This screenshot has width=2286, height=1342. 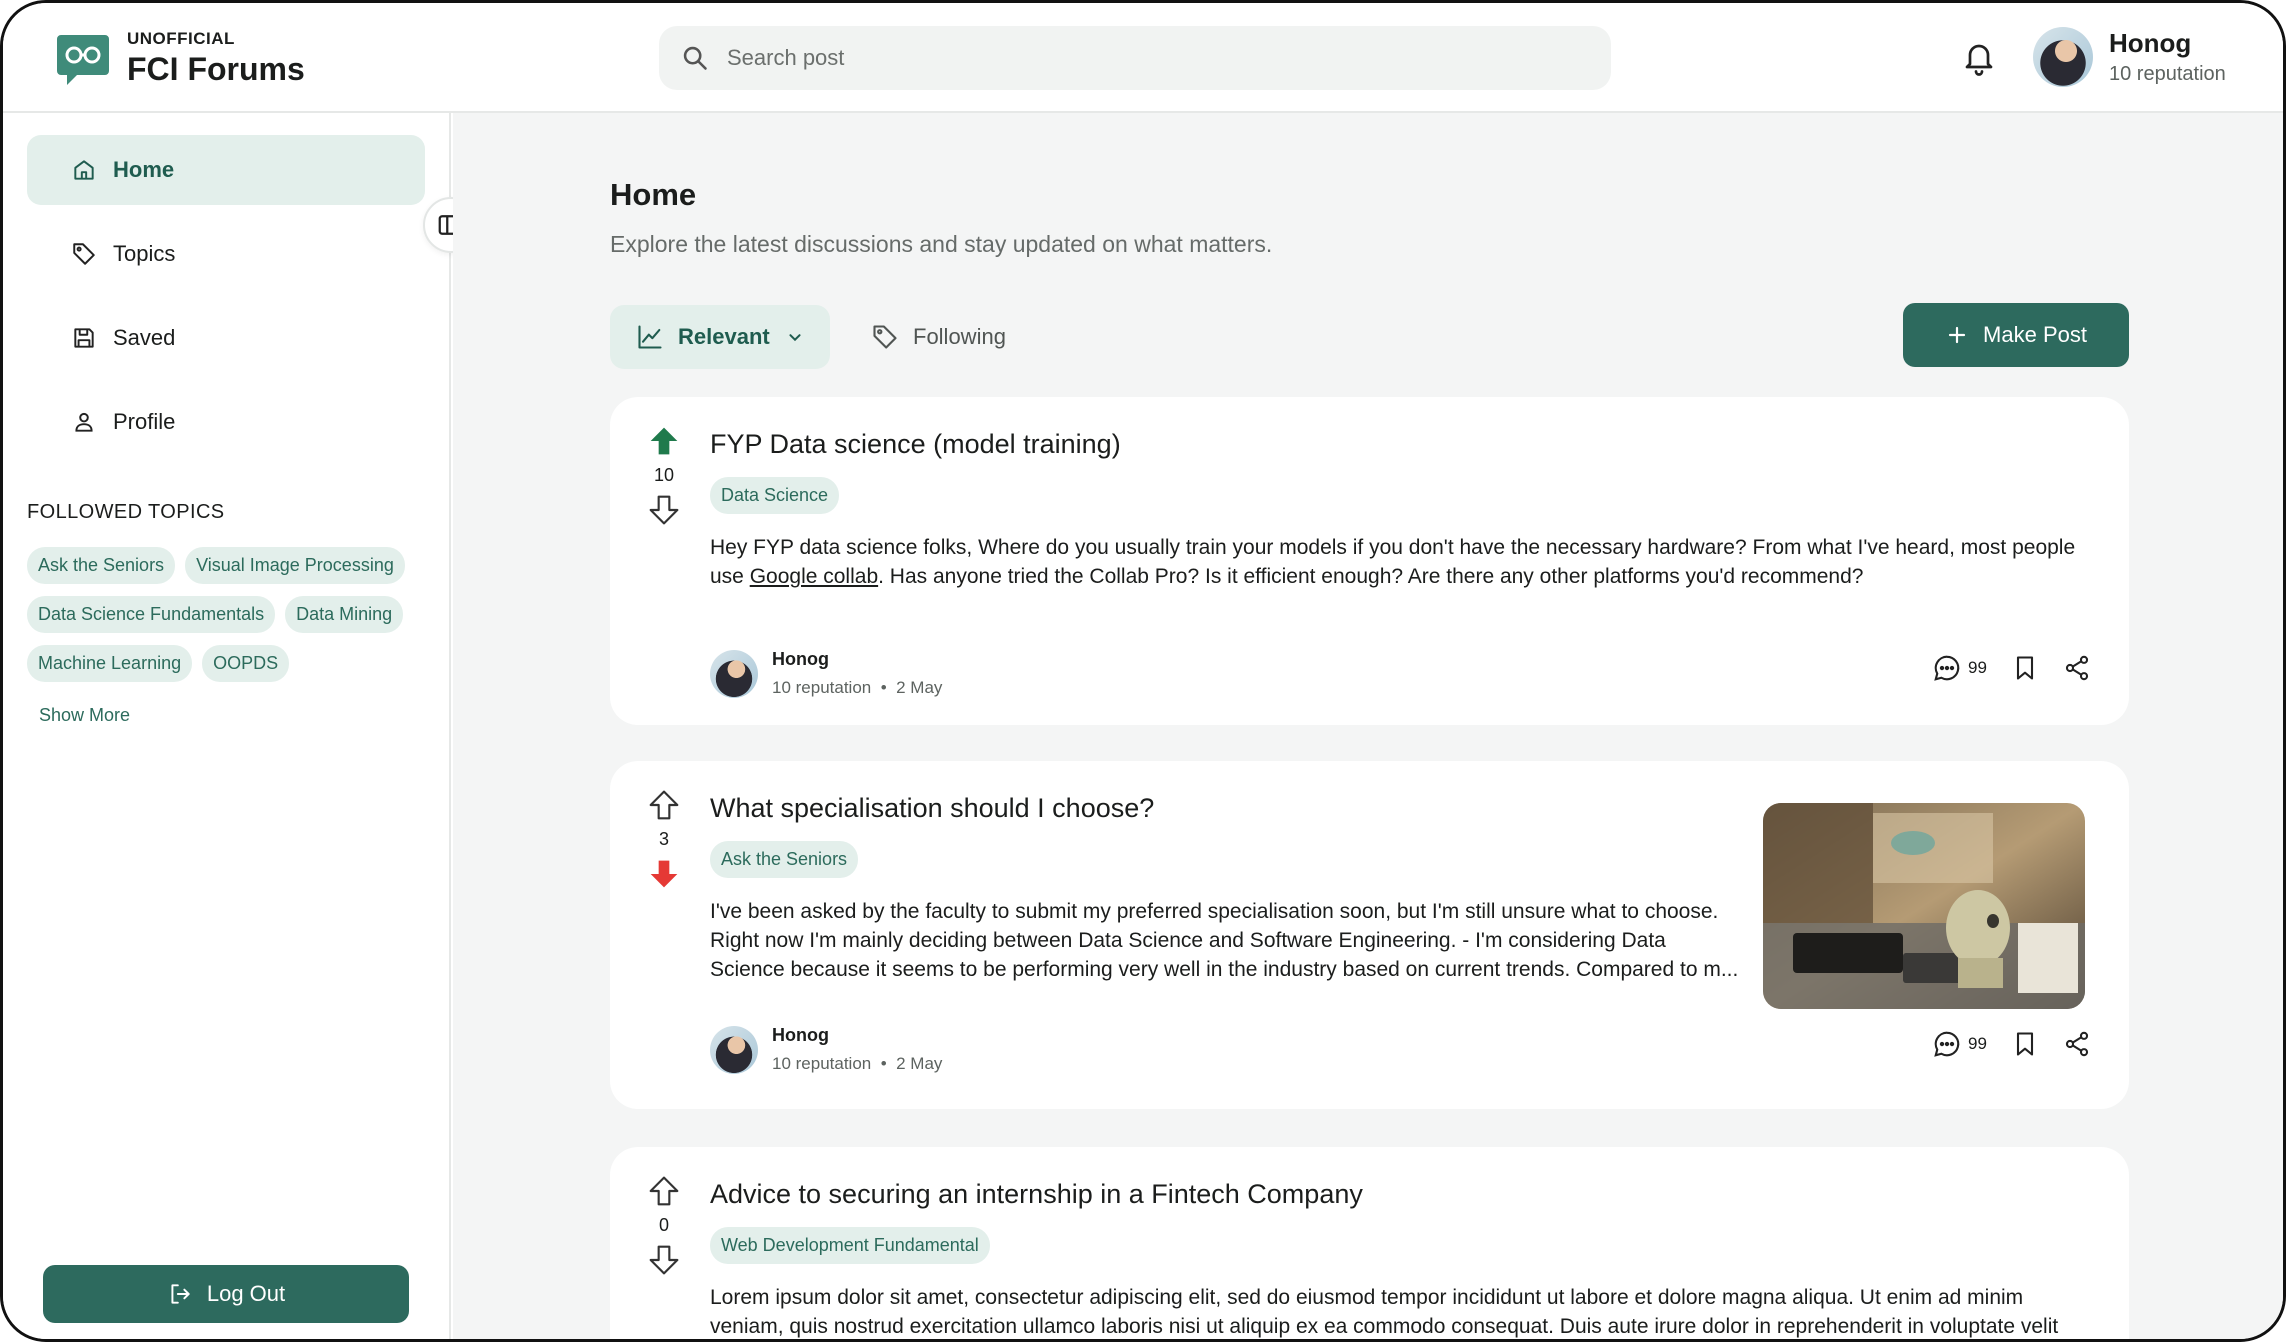 I want to click on sidebar-item-label: Saved, so click(x=144, y=337).